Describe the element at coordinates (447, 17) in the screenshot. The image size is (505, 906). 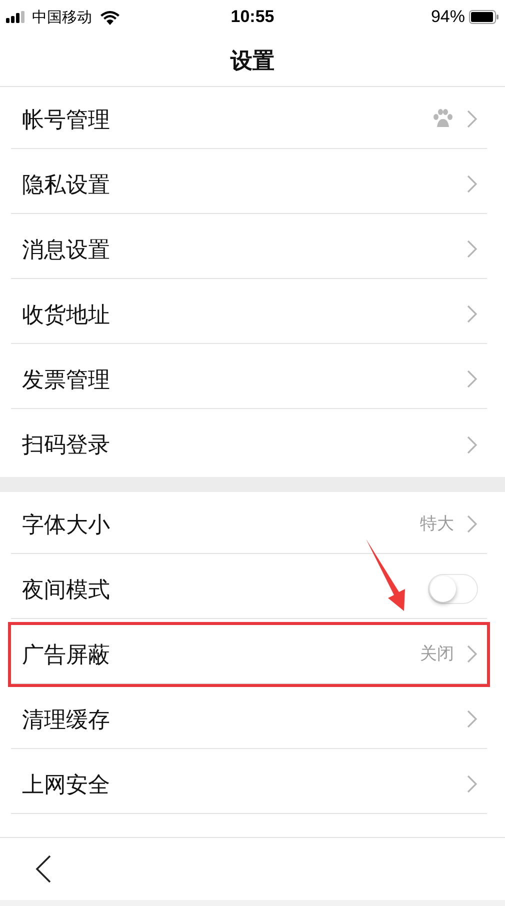
I see `battery-percent: 94%` at that location.